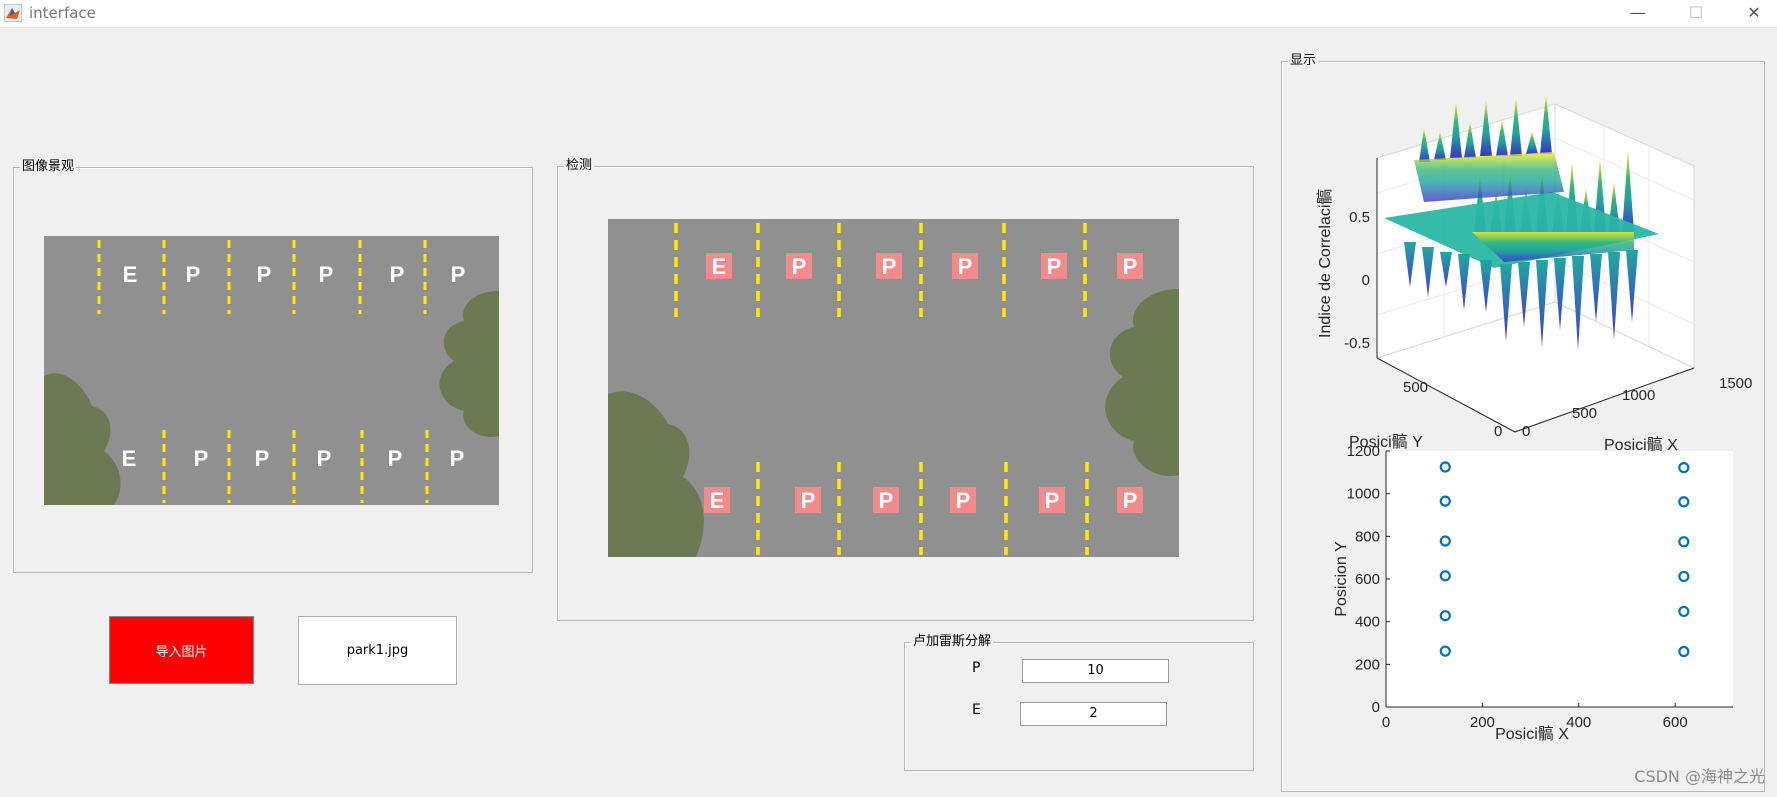 Image resolution: width=1777 pixels, height=797 pixels. I want to click on scatter-x-tick-label: 600, so click(1675, 722).